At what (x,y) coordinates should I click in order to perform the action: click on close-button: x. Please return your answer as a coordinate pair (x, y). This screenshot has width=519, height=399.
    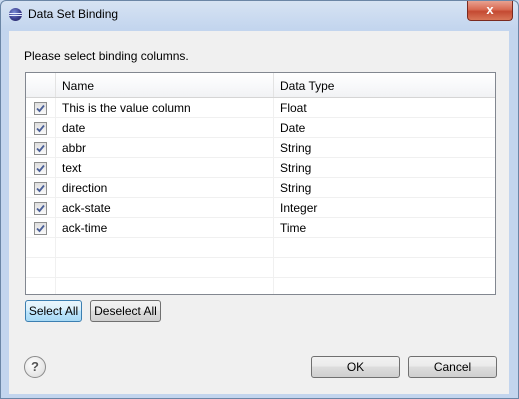
    Looking at the image, I should click on (490, 11).